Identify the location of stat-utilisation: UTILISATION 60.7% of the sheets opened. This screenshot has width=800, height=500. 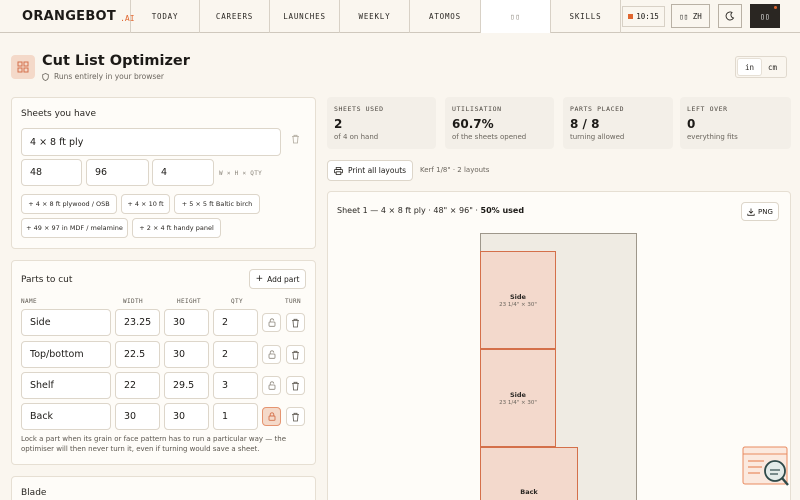
(499, 123).